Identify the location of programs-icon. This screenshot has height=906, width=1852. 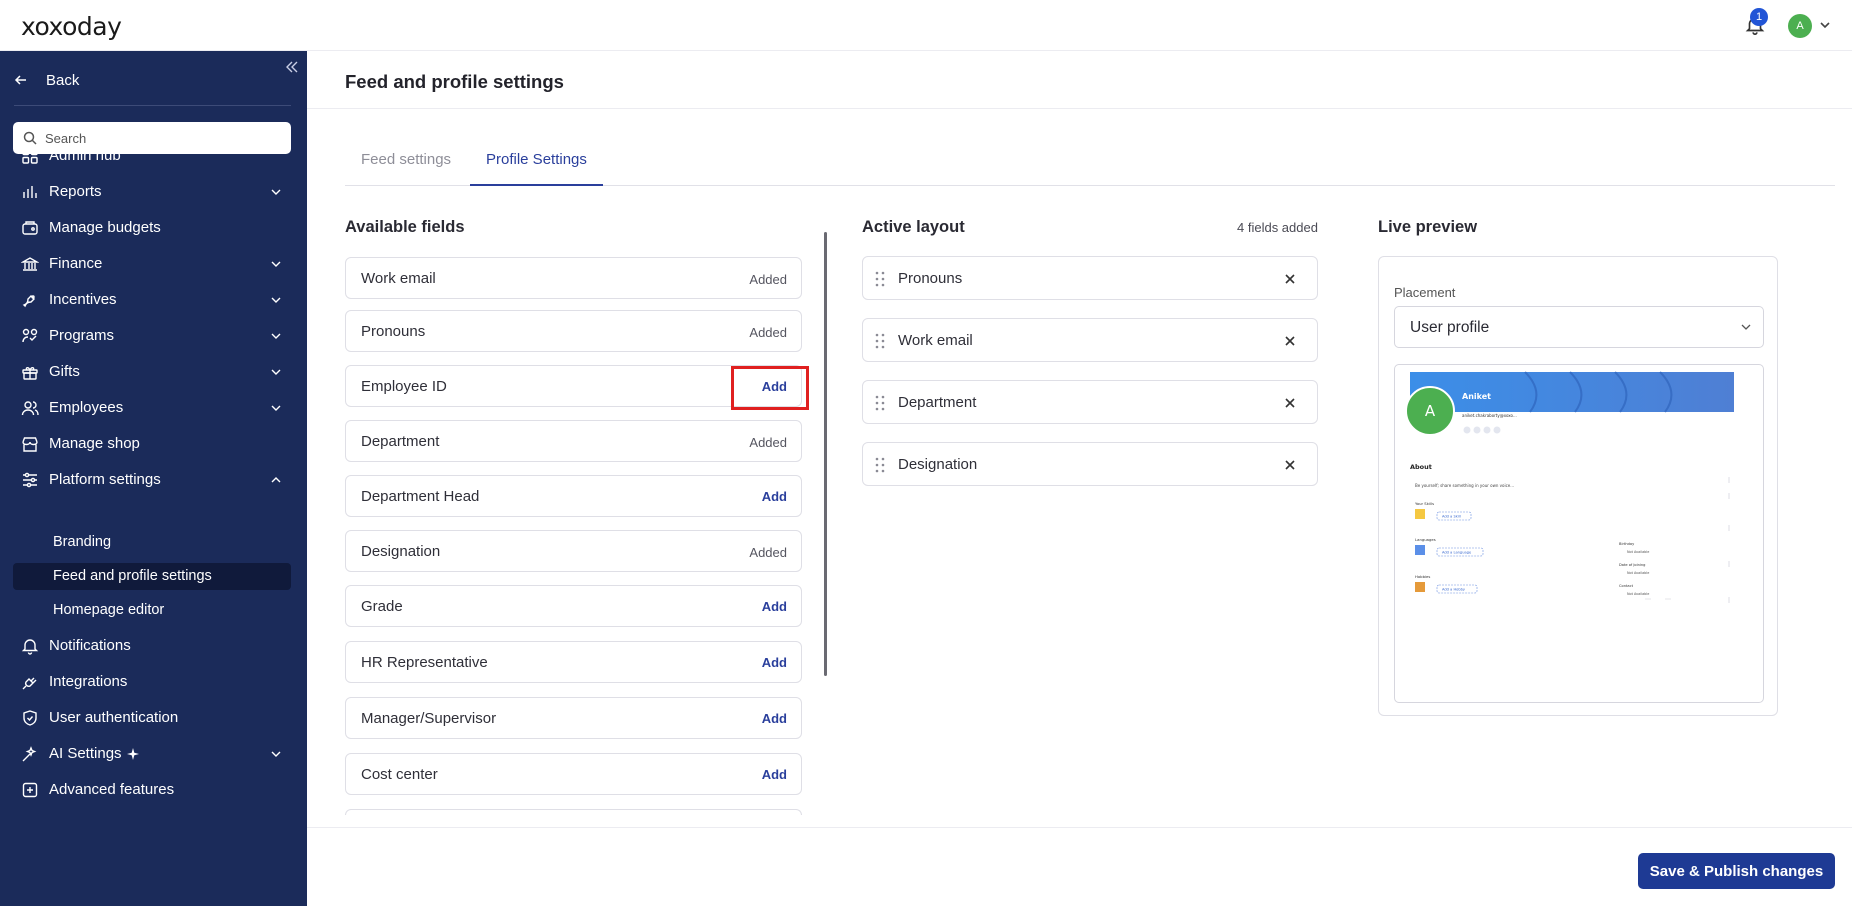
(30, 335).